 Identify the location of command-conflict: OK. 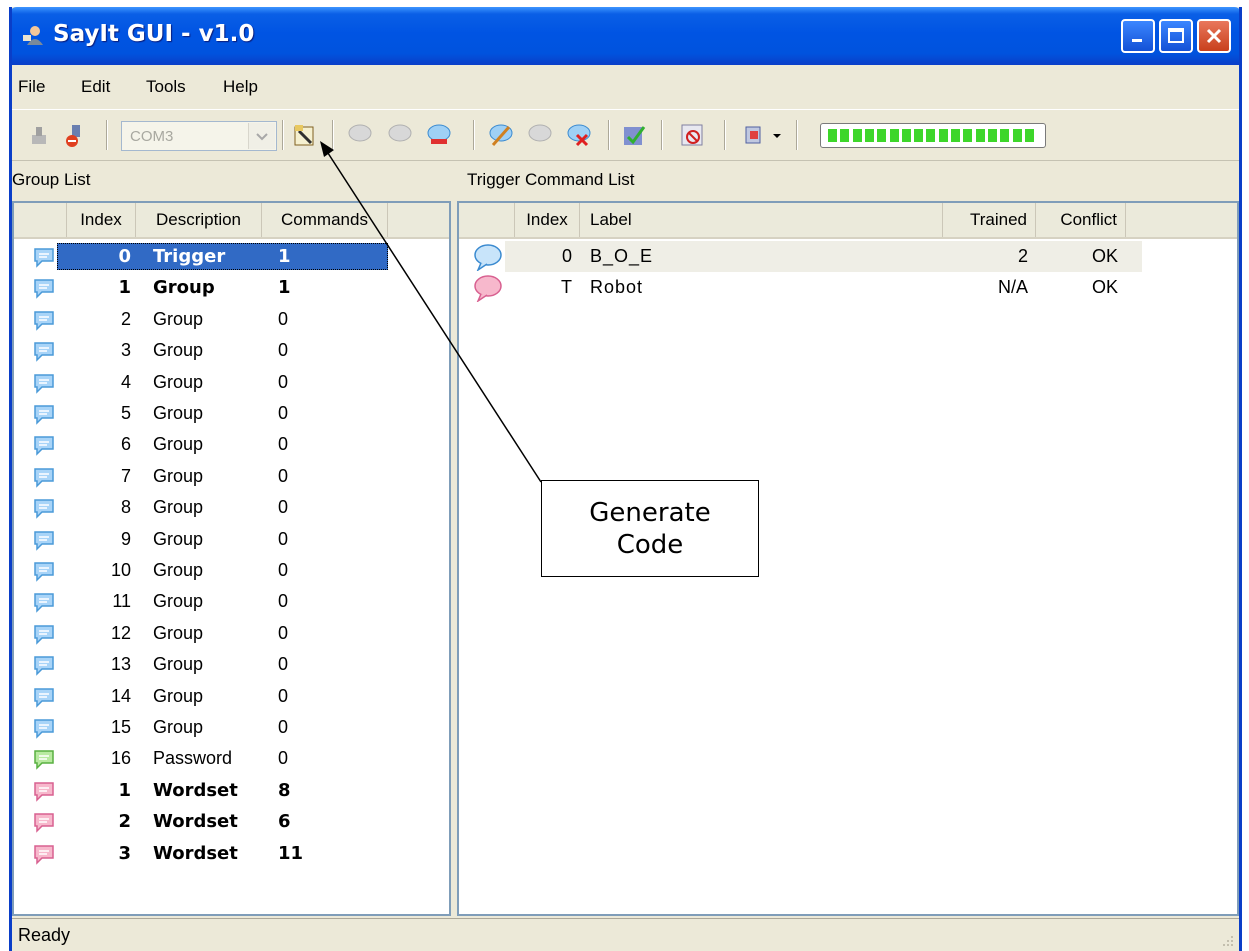
(1104, 256).